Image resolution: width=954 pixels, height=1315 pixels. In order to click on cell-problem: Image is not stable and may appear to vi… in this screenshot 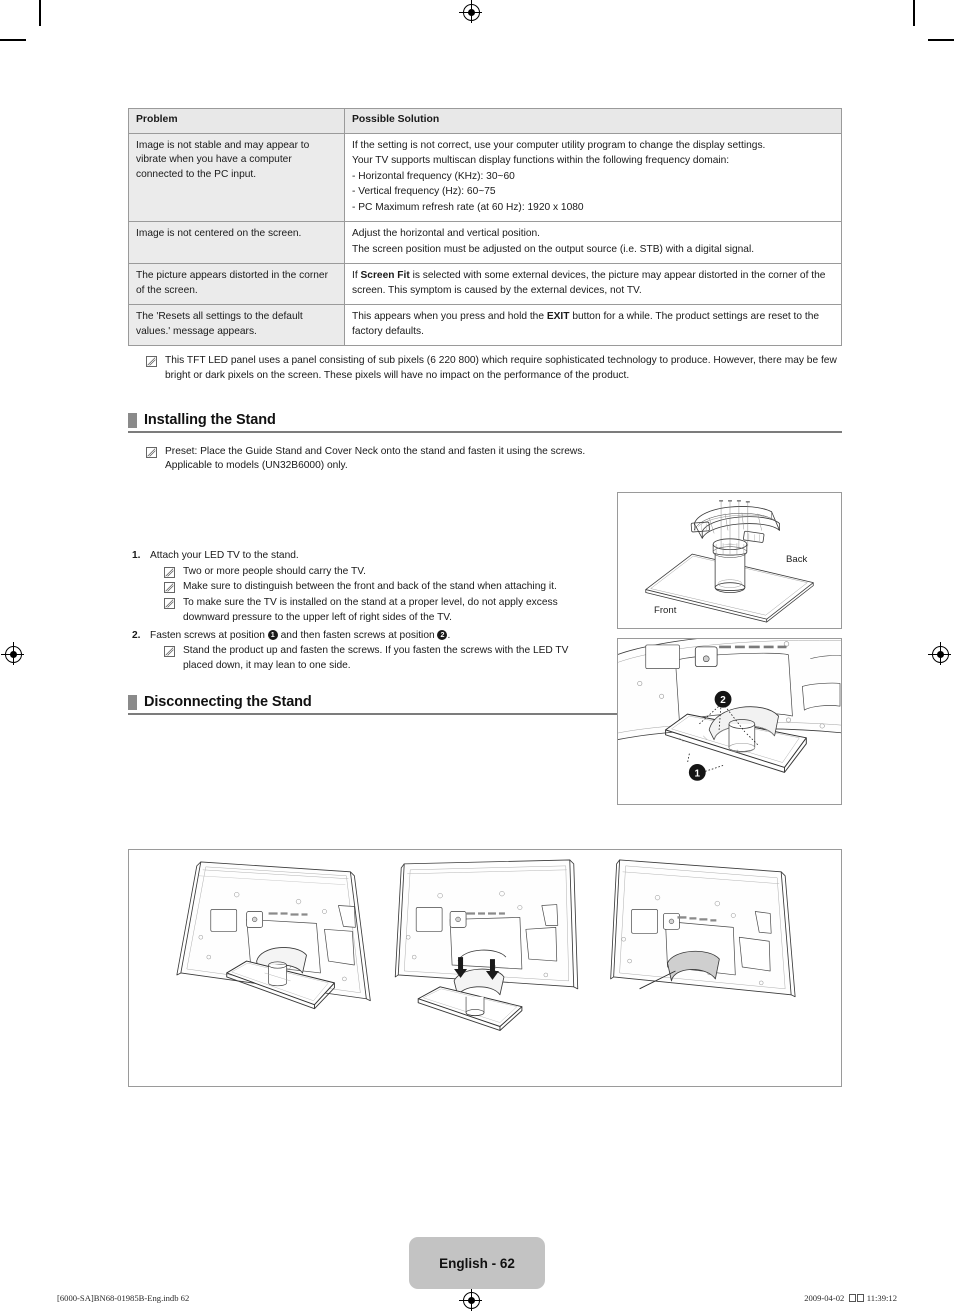, I will do `click(236, 177)`.